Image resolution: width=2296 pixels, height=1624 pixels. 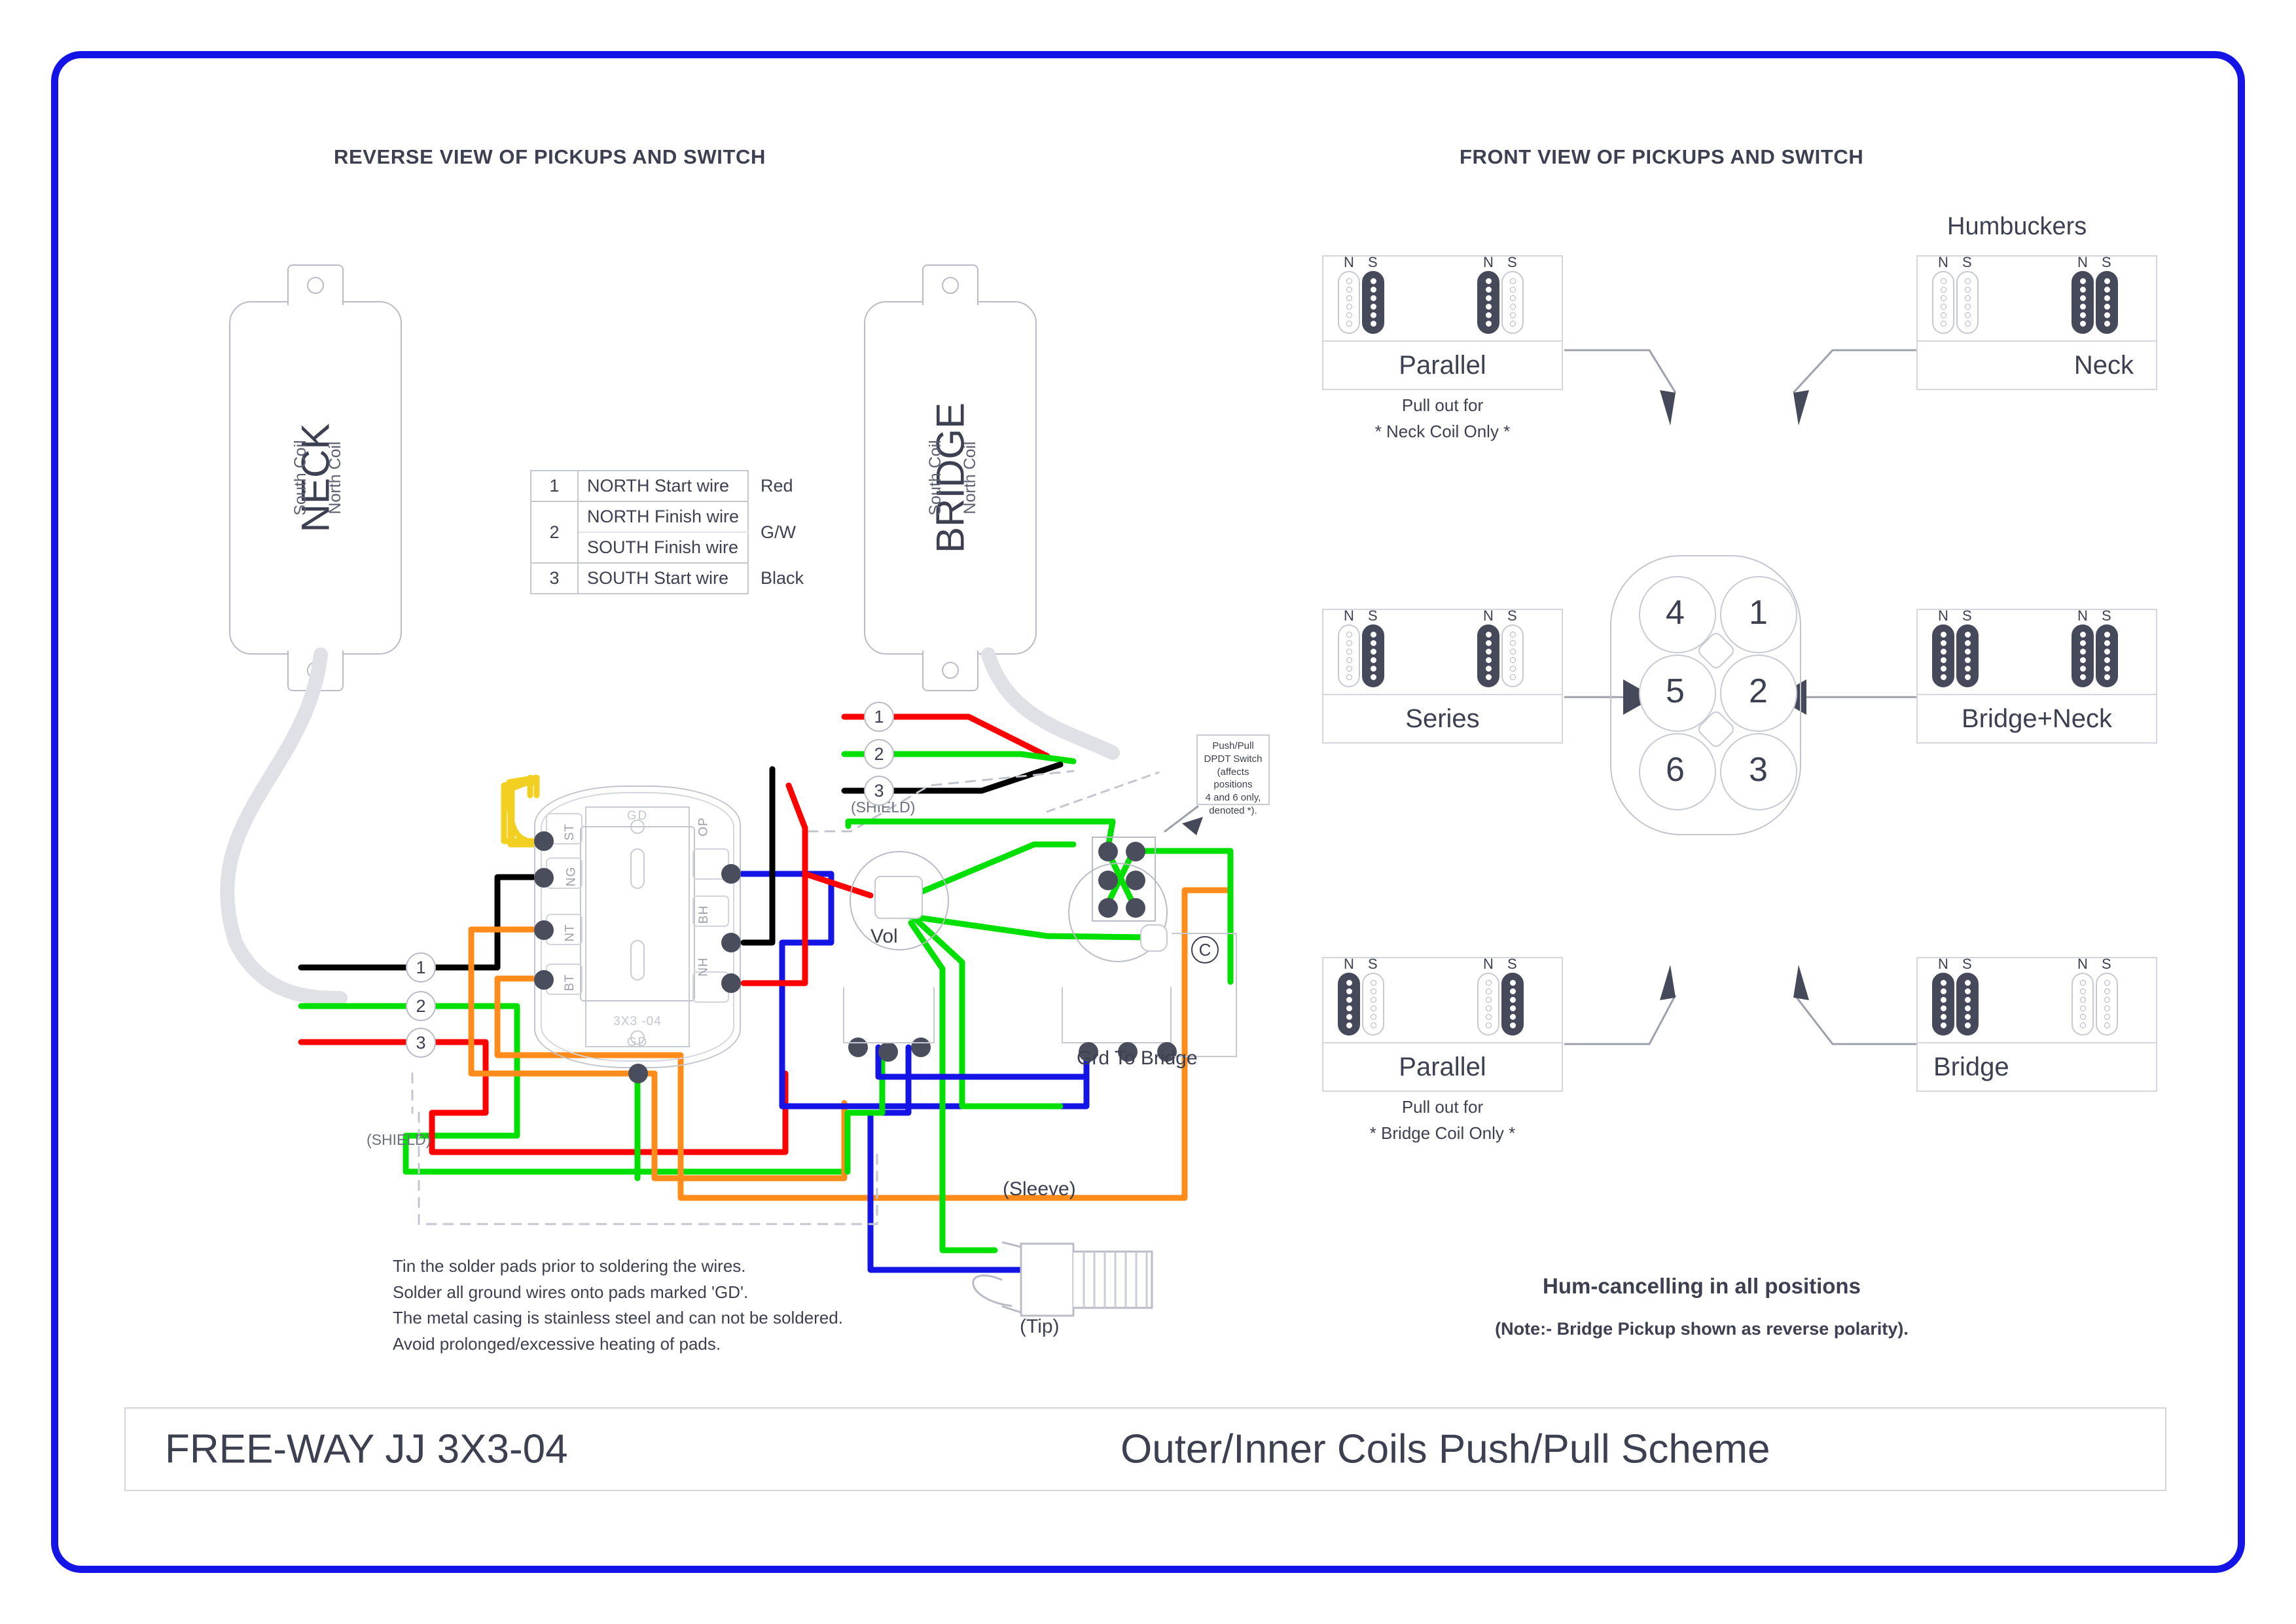 What do you see at coordinates (1442, 322) in the screenshot?
I see `panel-parallel-neck: N S N S Parallel` at bounding box center [1442, 322].